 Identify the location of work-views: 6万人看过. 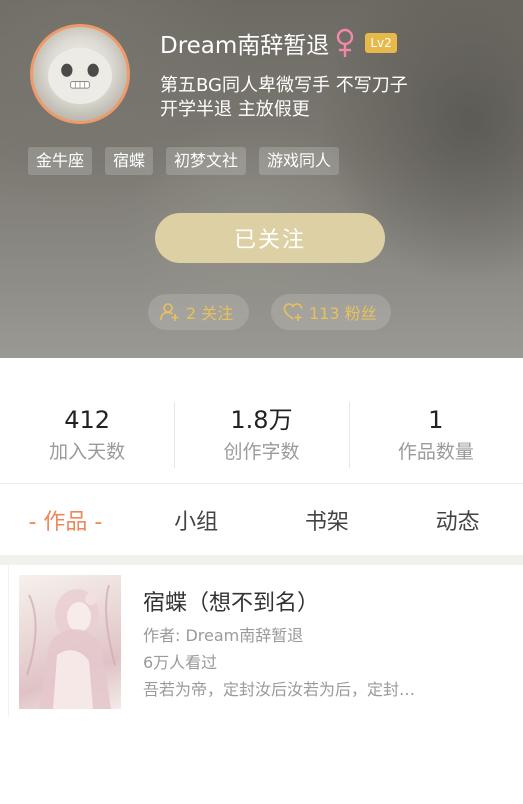
(180, 662).